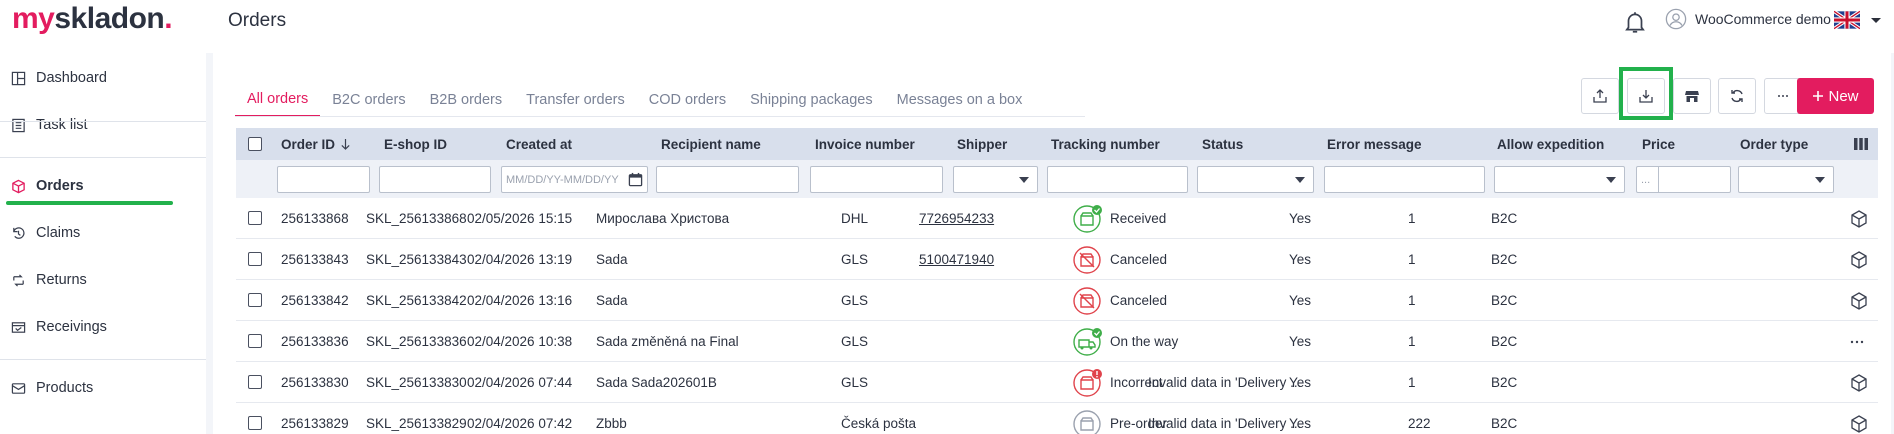 Image resolution: width=1894 pixels, height=434 pixels. Describe the element at coordinates (876, 179) in the screenshot. I see `invoice-number-filter` at that location.